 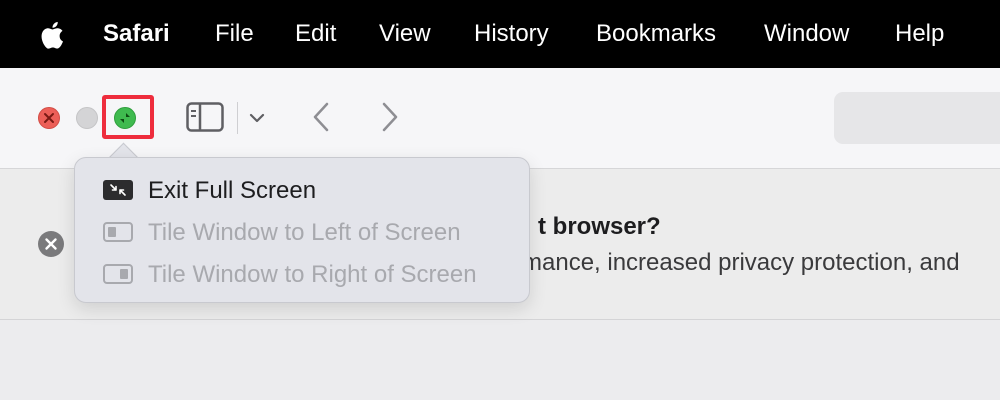 I want to click on menu-item-tile-left: Tile Window to Left of Screen, so click(x=302, y=232).